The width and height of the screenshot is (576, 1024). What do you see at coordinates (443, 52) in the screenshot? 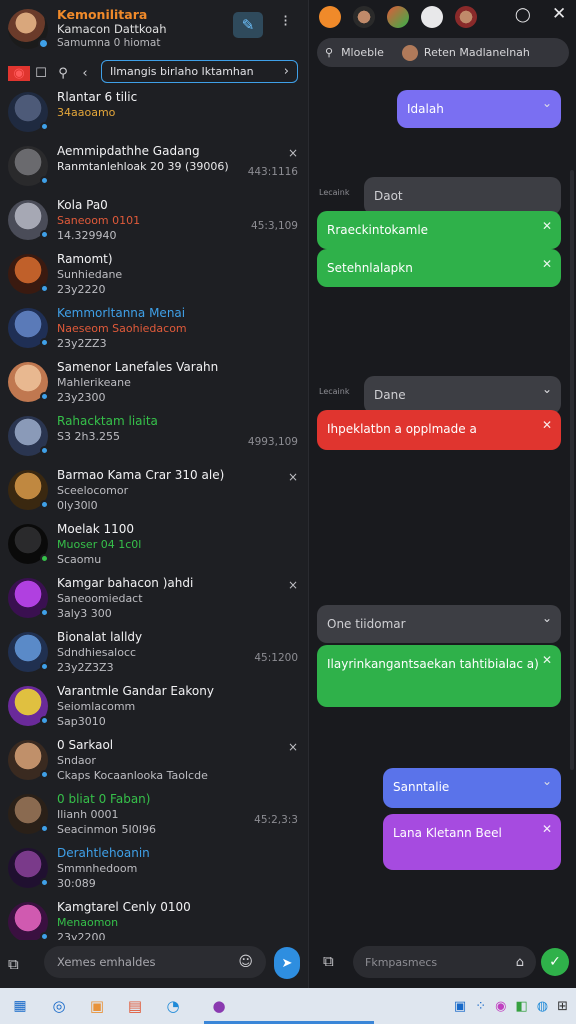
I see `conversation-search-bar: ⚲ Mloeble Reten Madlanelnah` at bounding box center [443, 52].